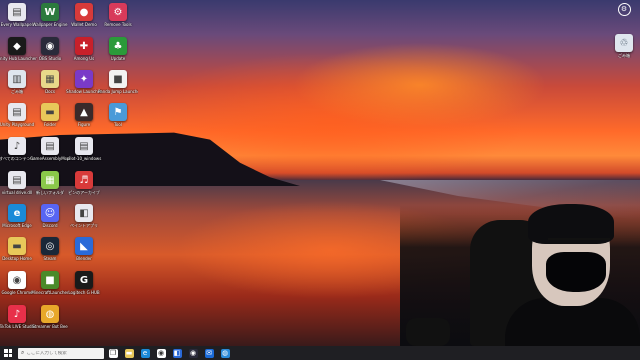 This screenshot has width=640, height=360. Describe the element at coordinates (17, 79) in the screenshot. I see `app-icon: ▥` at that location.